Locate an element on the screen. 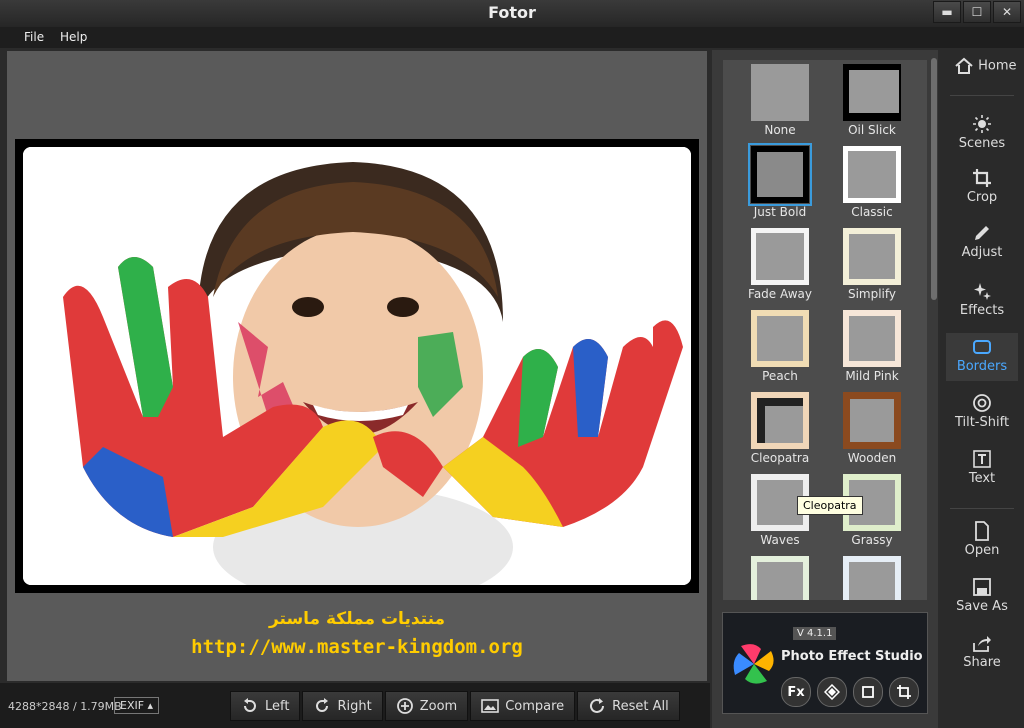 The height and width of the screenshot is (728, 1024). sidebar-item-save-as: Save As is located at coordinates (982, 597).